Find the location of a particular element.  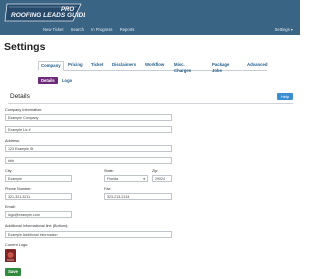

company-info-label: Company Information: is located at coordinates (24, 110).